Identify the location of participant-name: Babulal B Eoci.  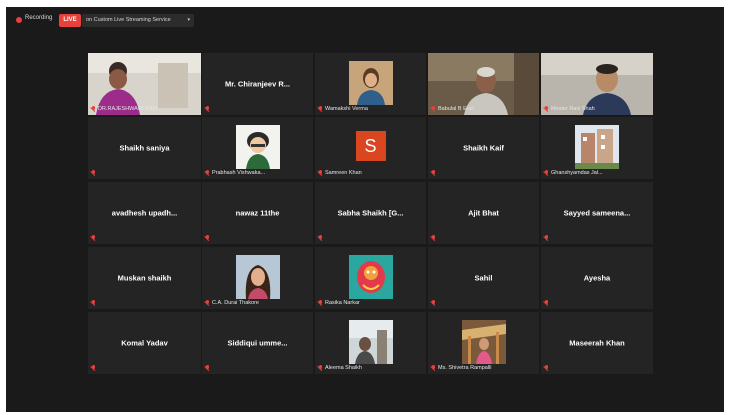
(456, 109).